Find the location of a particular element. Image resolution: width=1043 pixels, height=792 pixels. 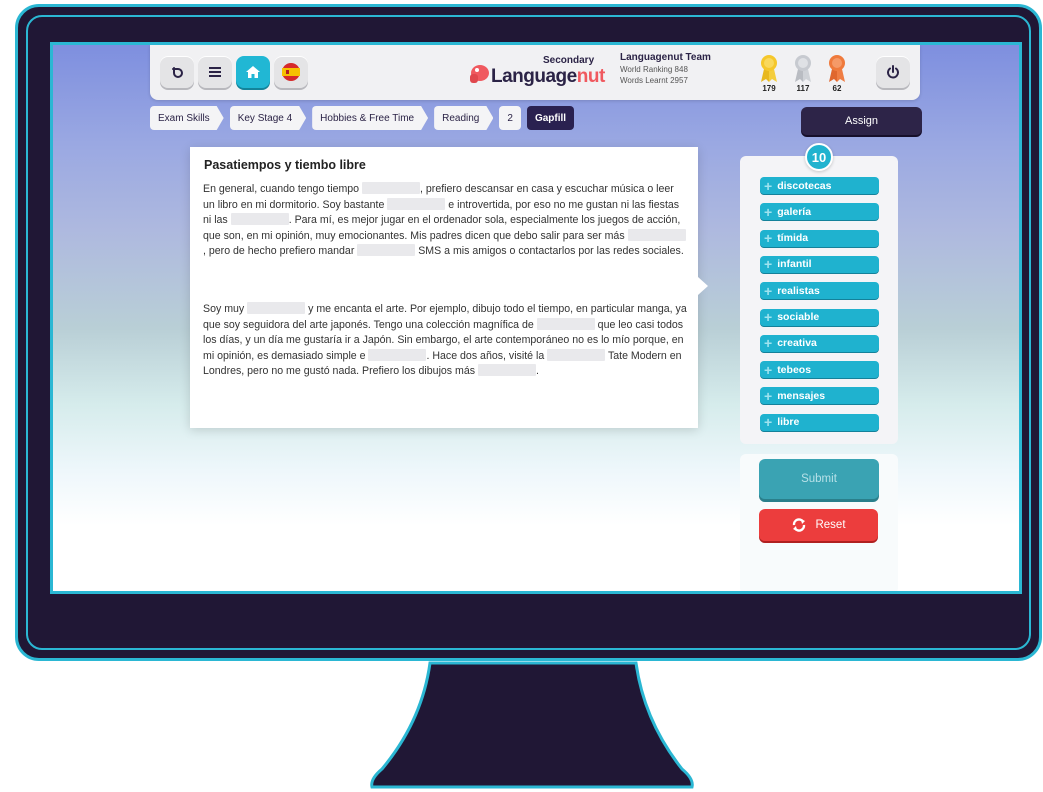

logo-part-2: nut is located at coordinates (591, 76).